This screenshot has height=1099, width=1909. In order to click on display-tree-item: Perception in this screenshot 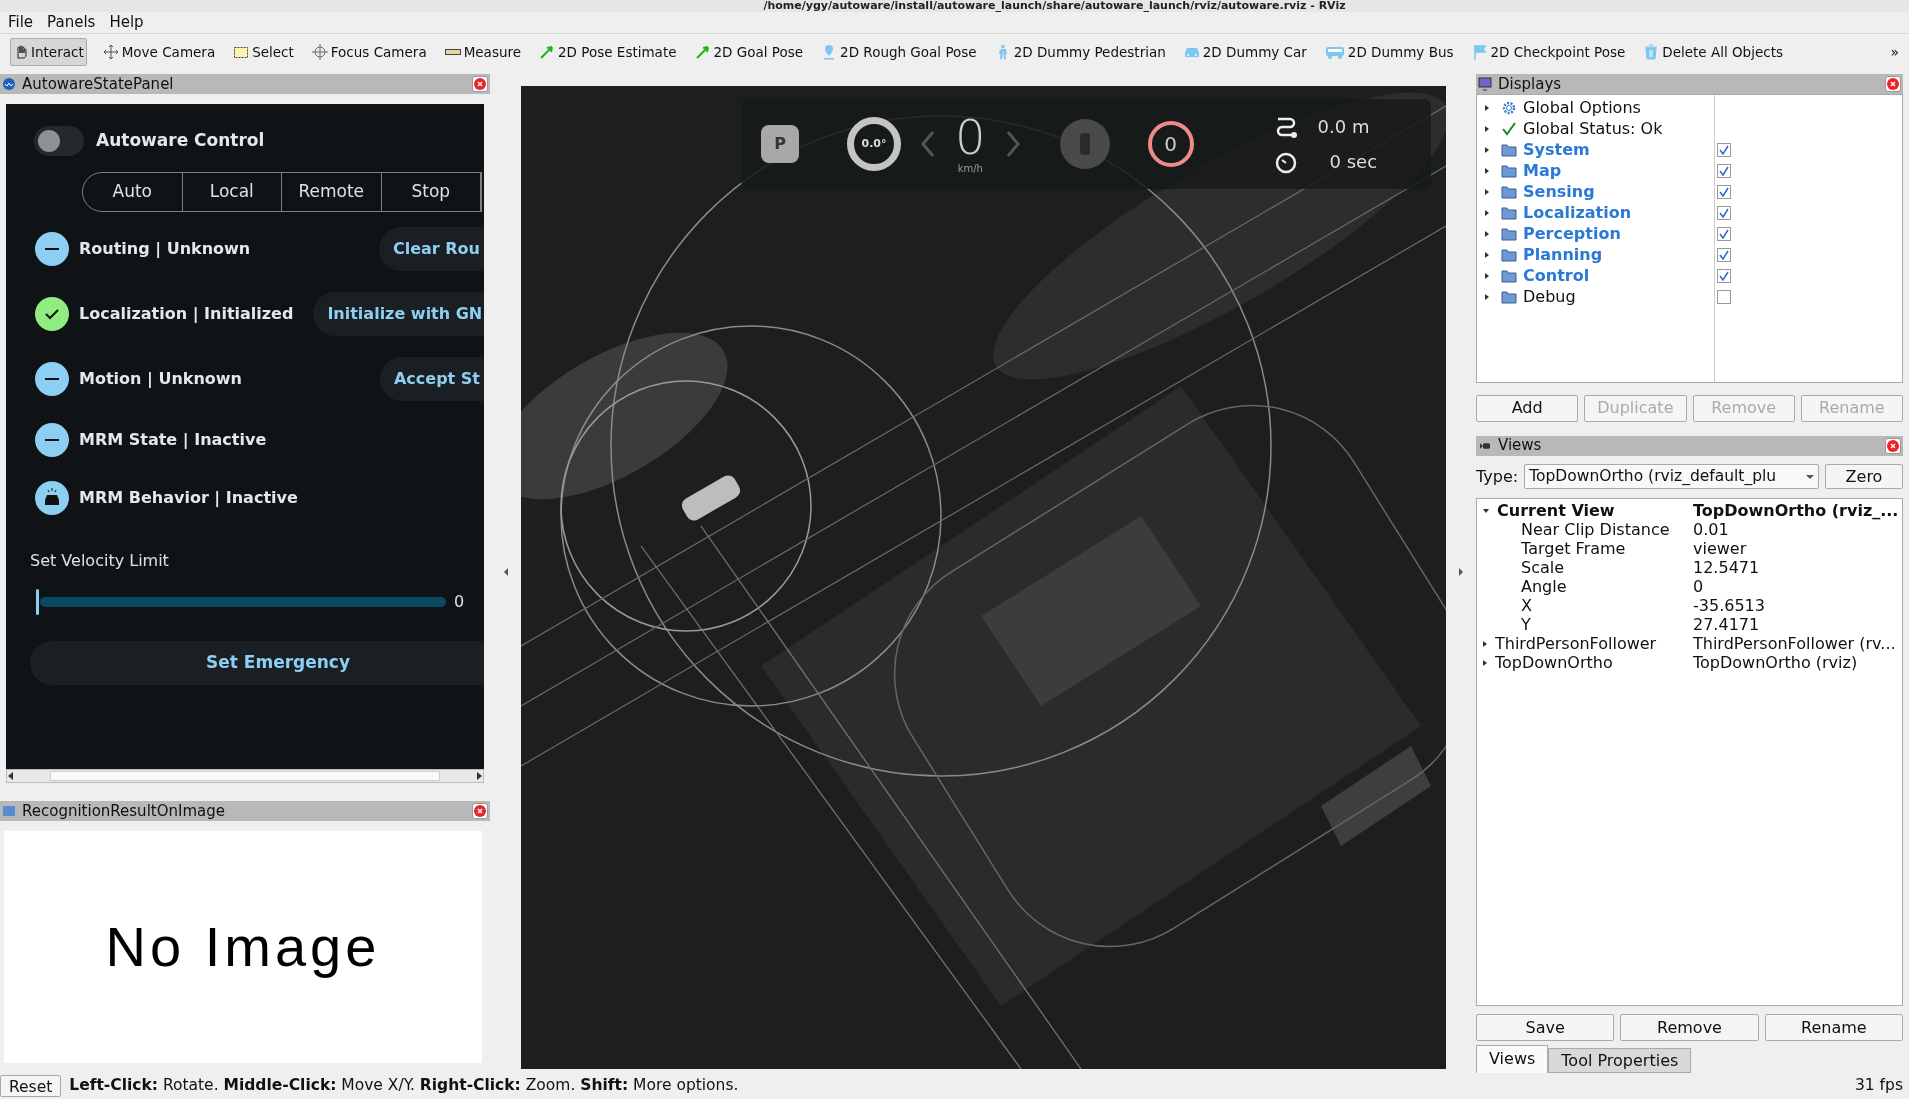, I will do `click(1595, 233)`.